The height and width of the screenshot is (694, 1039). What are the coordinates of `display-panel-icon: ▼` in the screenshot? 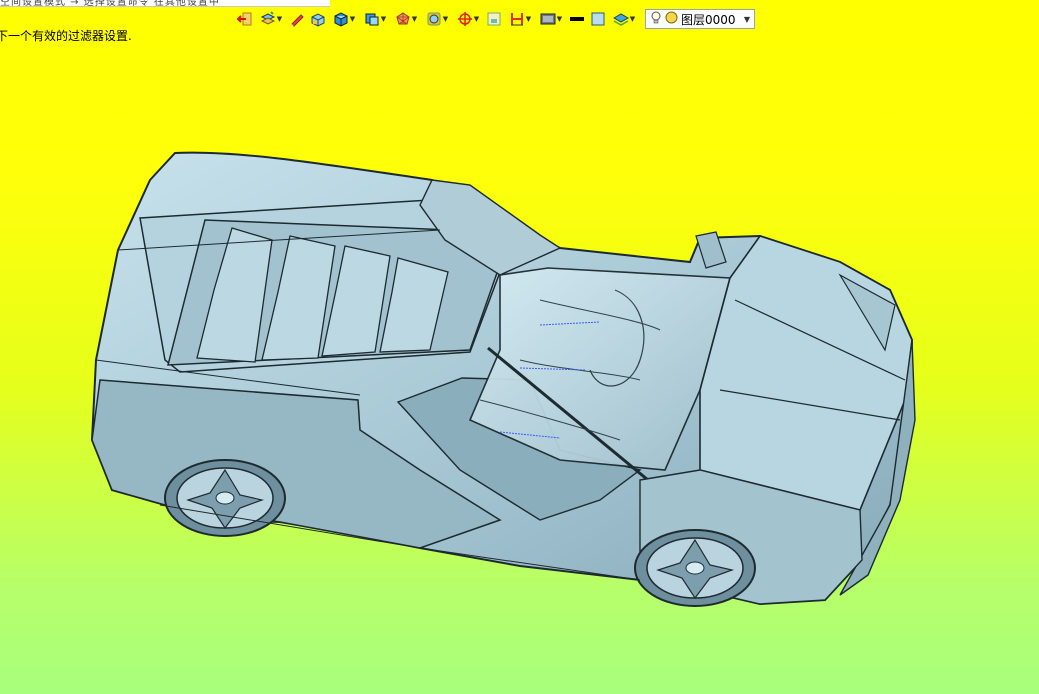 It's located at (551, 19).